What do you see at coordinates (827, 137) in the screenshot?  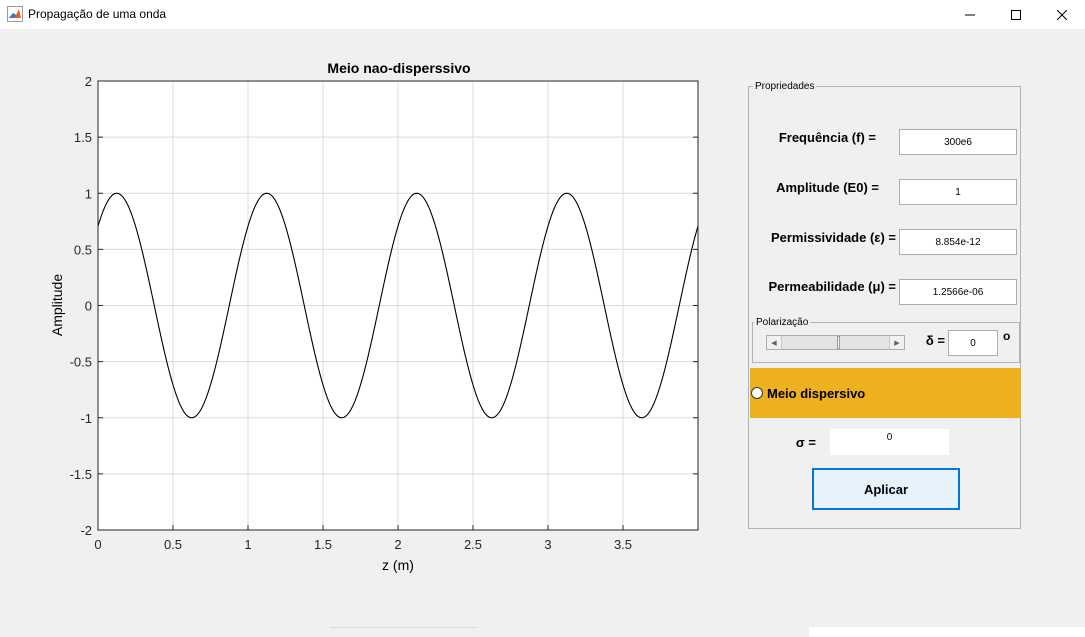 I see `frequency-label: Frequência (f) =` at bounding box center [827, 137].